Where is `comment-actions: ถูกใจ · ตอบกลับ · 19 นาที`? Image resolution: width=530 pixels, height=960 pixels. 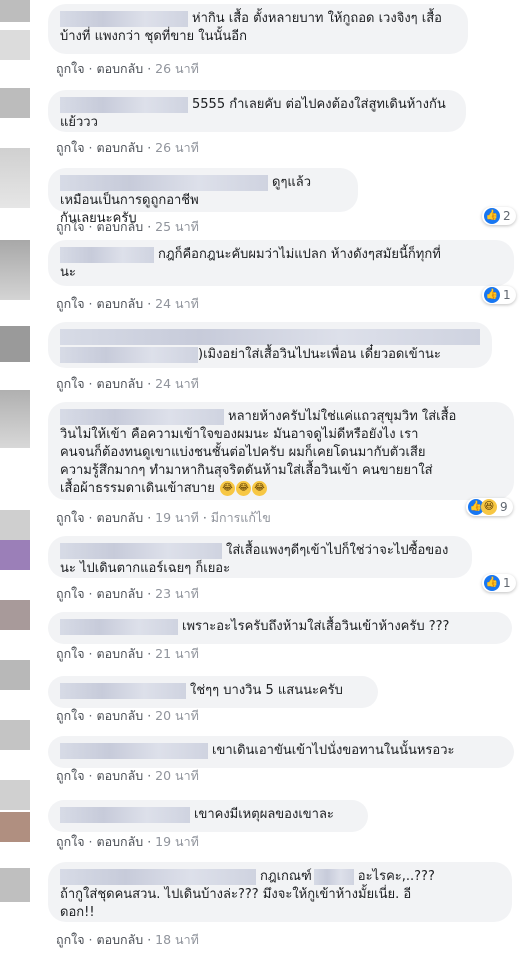
comment-actions: ถูกใจ · ตอบกลับ · 19 นาที is located at coordinates (127, 841).